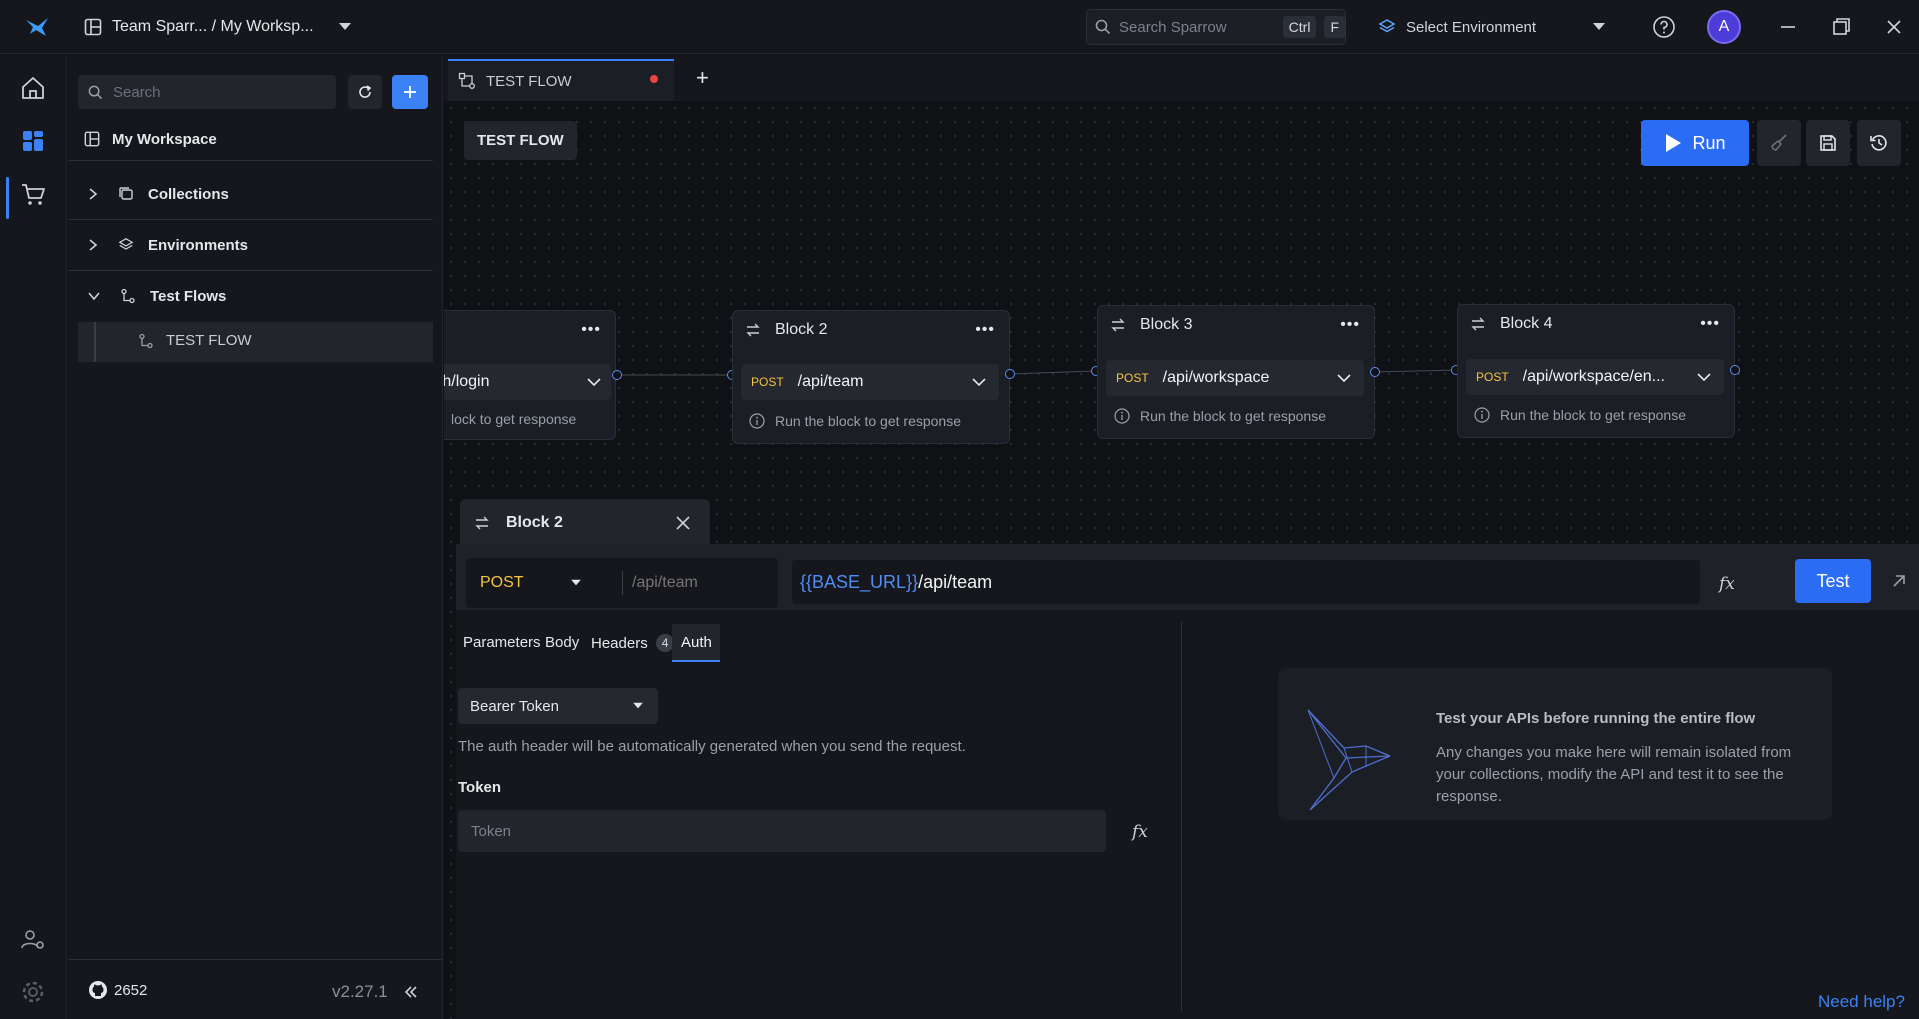 The image size is (1919, 1019). Describe the element at coordinates (410, 92) in the screenshot. I see `add-button` at that location.